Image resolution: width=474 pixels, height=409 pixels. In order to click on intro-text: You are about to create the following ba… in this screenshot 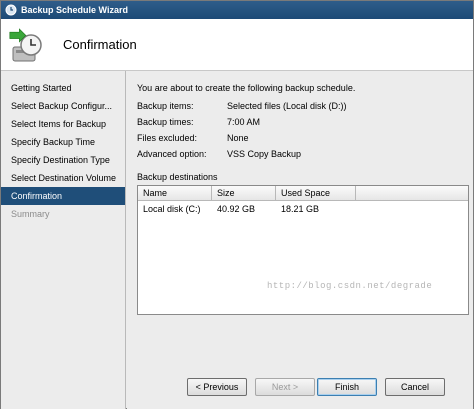, I will do `click(246, 88)`.